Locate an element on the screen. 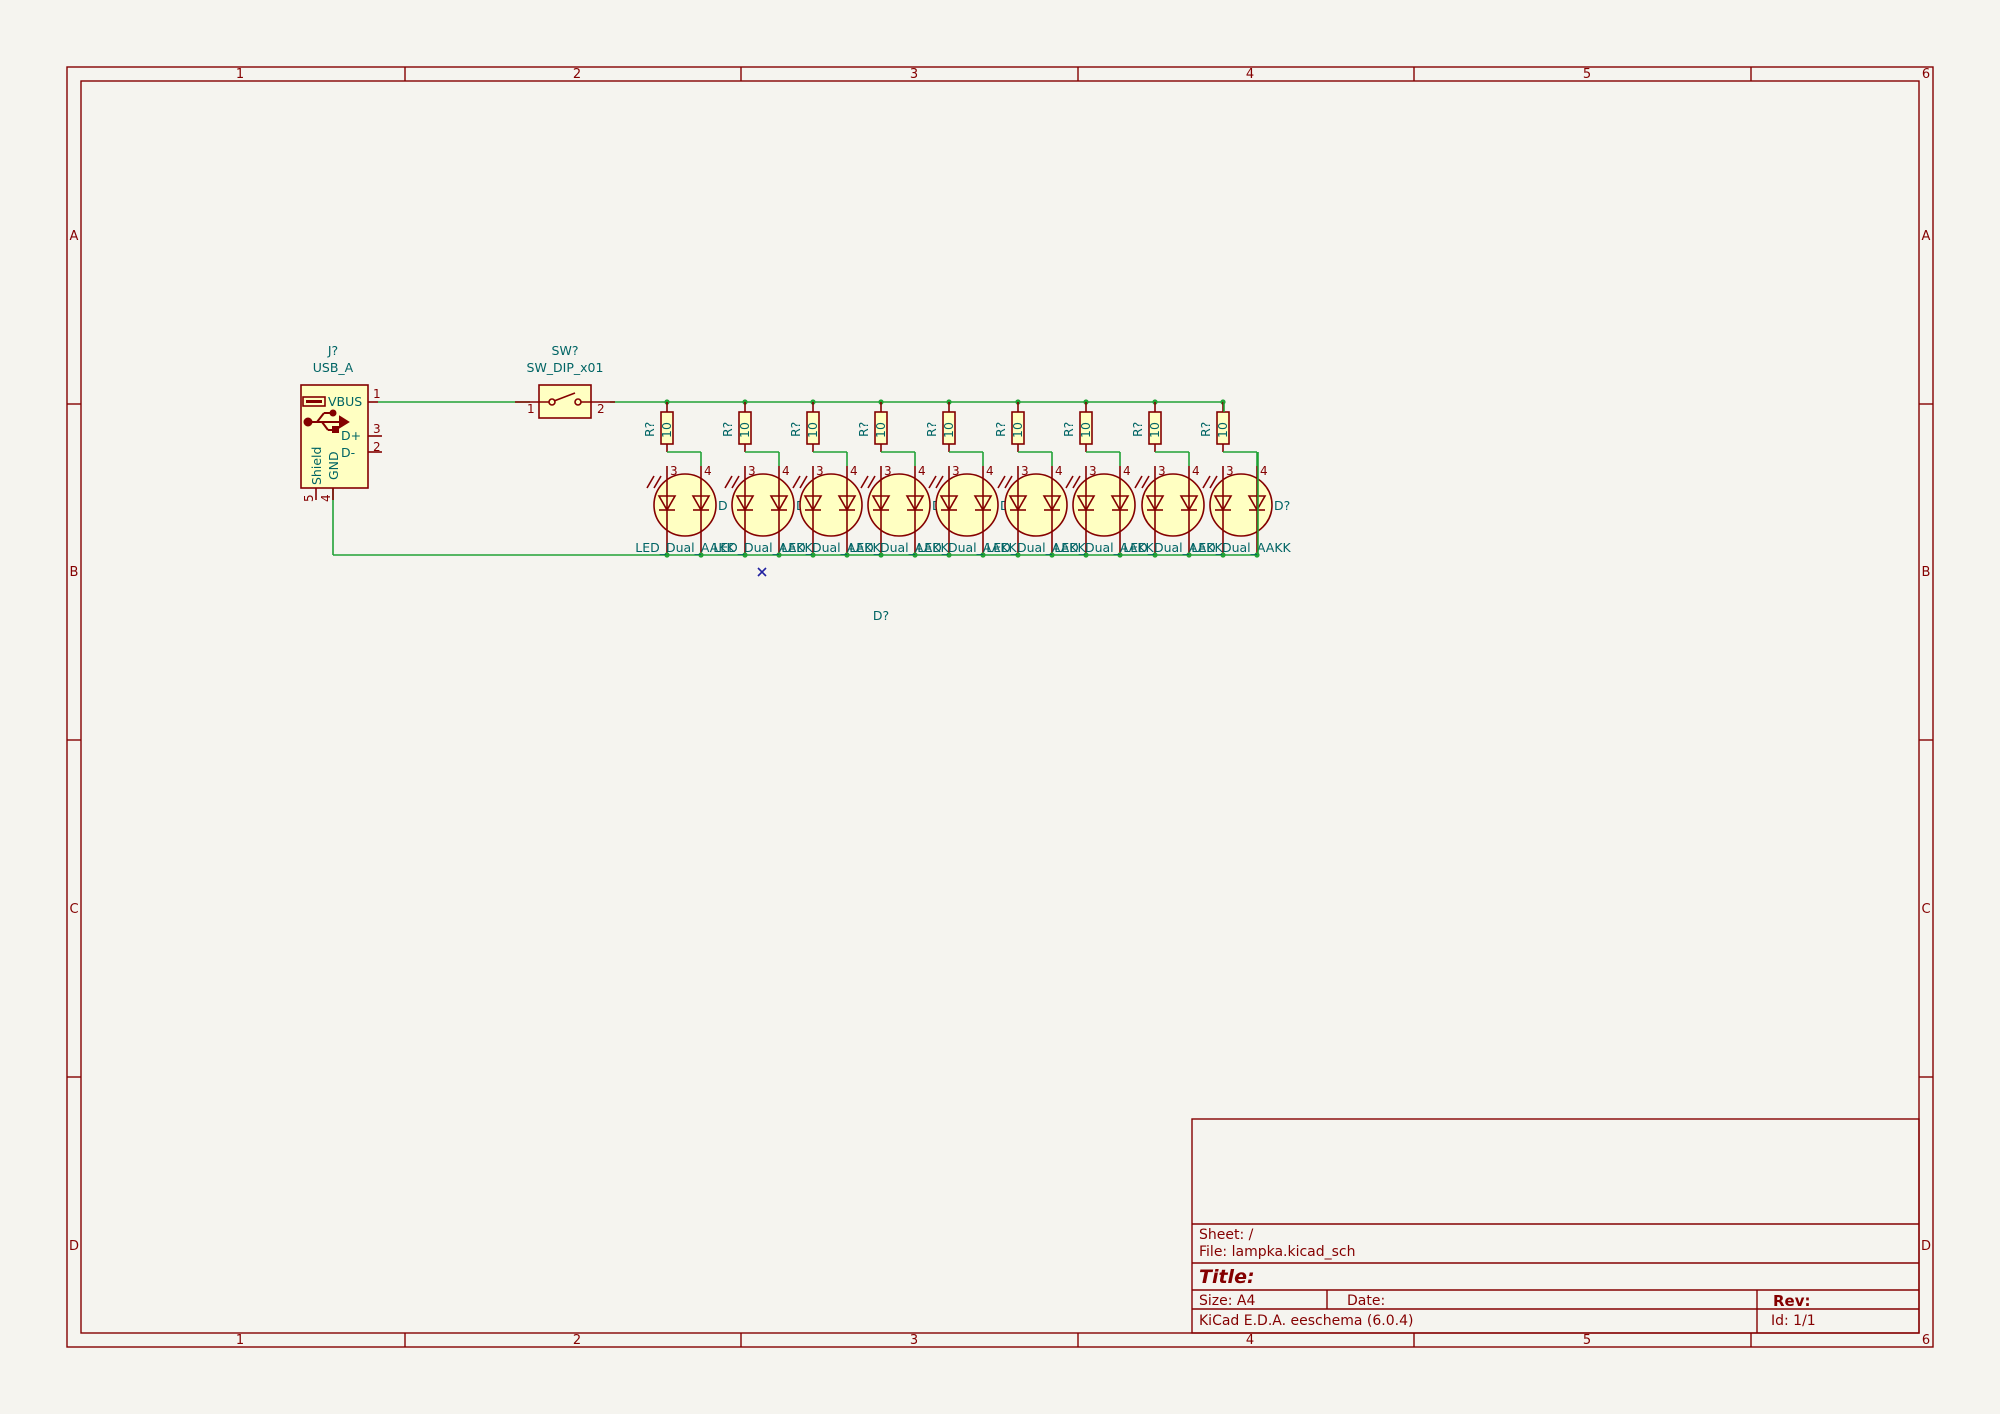 The height and width of the screenshot is (1414, 2000). col-label-top: 5 is located at coordinates (1587, 74).